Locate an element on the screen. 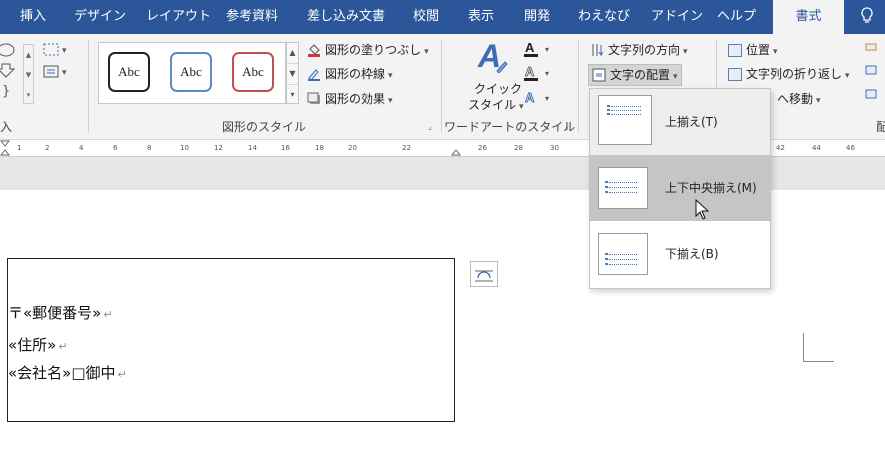  shape-styles-launcher-icon: ⌟ is located at coordinates (430, 126).